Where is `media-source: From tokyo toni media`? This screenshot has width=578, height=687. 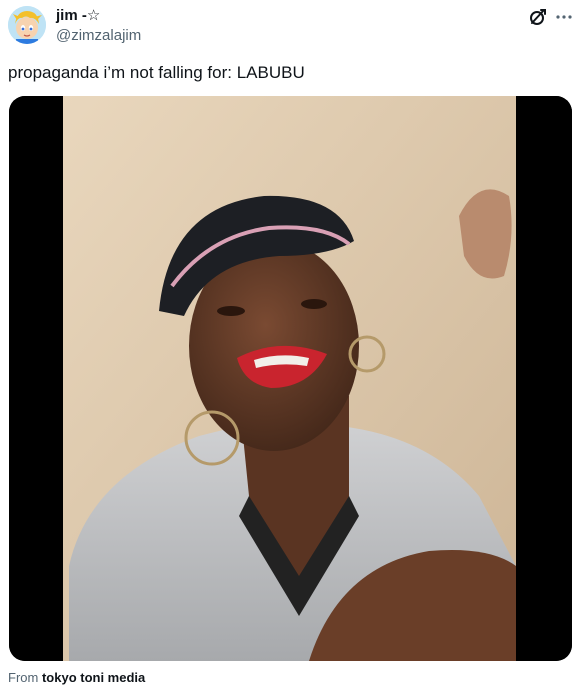
media-source: From tokyo toni media is located at coordinates (76, 678).